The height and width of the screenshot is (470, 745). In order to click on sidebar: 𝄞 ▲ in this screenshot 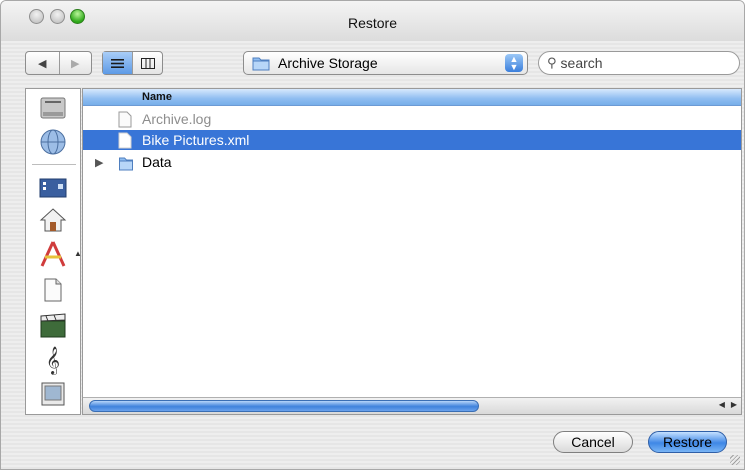, I will do `click(53, 251)`.